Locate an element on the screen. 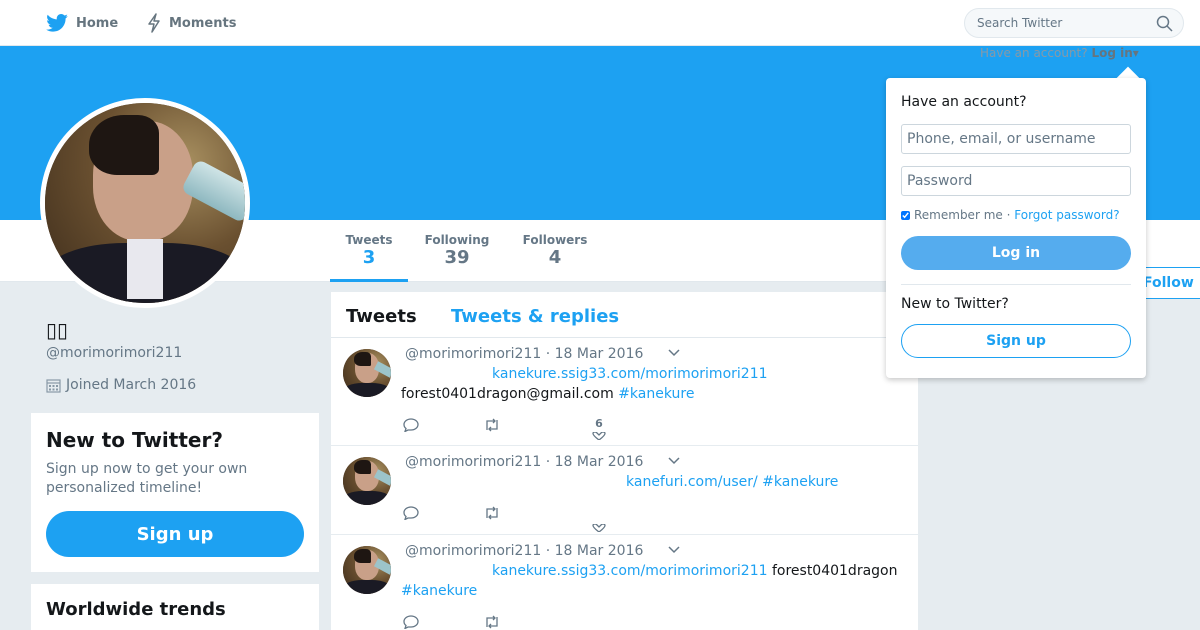 The width and height of the screenshot is (1200, 630). stat-following: Following 39 is located at coordinates (457, 251).